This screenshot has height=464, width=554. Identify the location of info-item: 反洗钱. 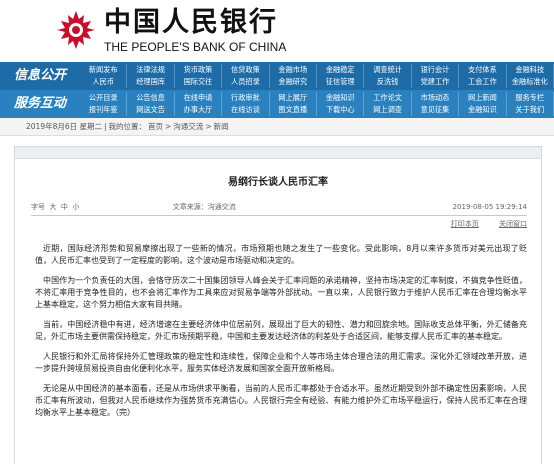
(388, 82).